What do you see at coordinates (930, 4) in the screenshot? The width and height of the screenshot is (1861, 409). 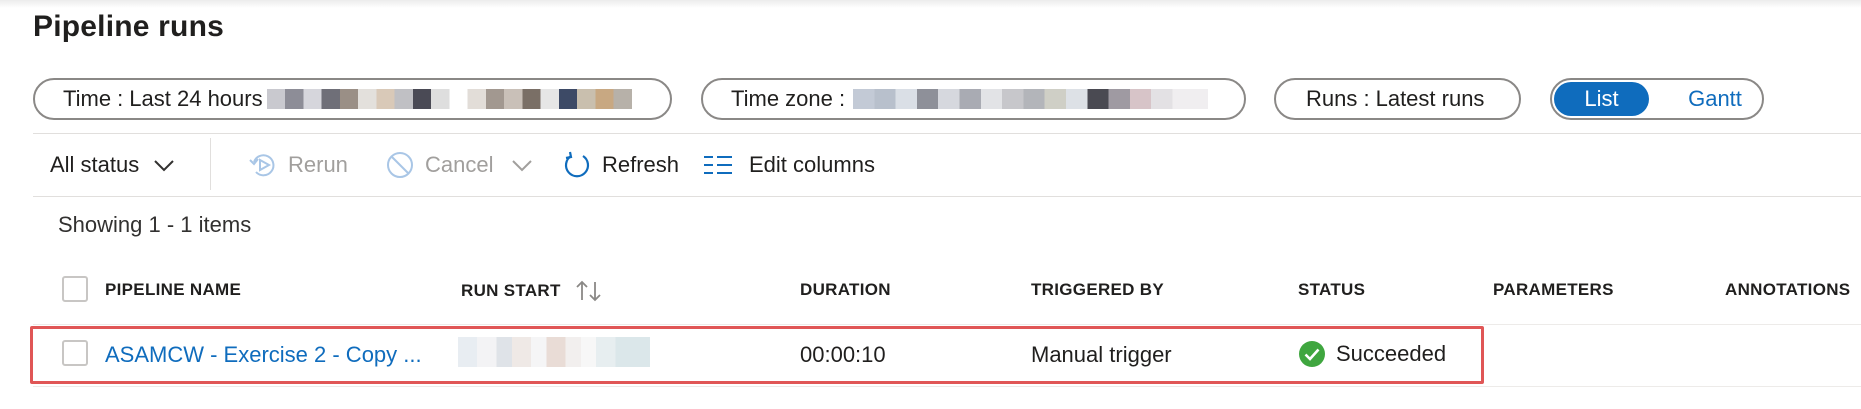 I see `top-shadow` at bounding box center [930, 4].